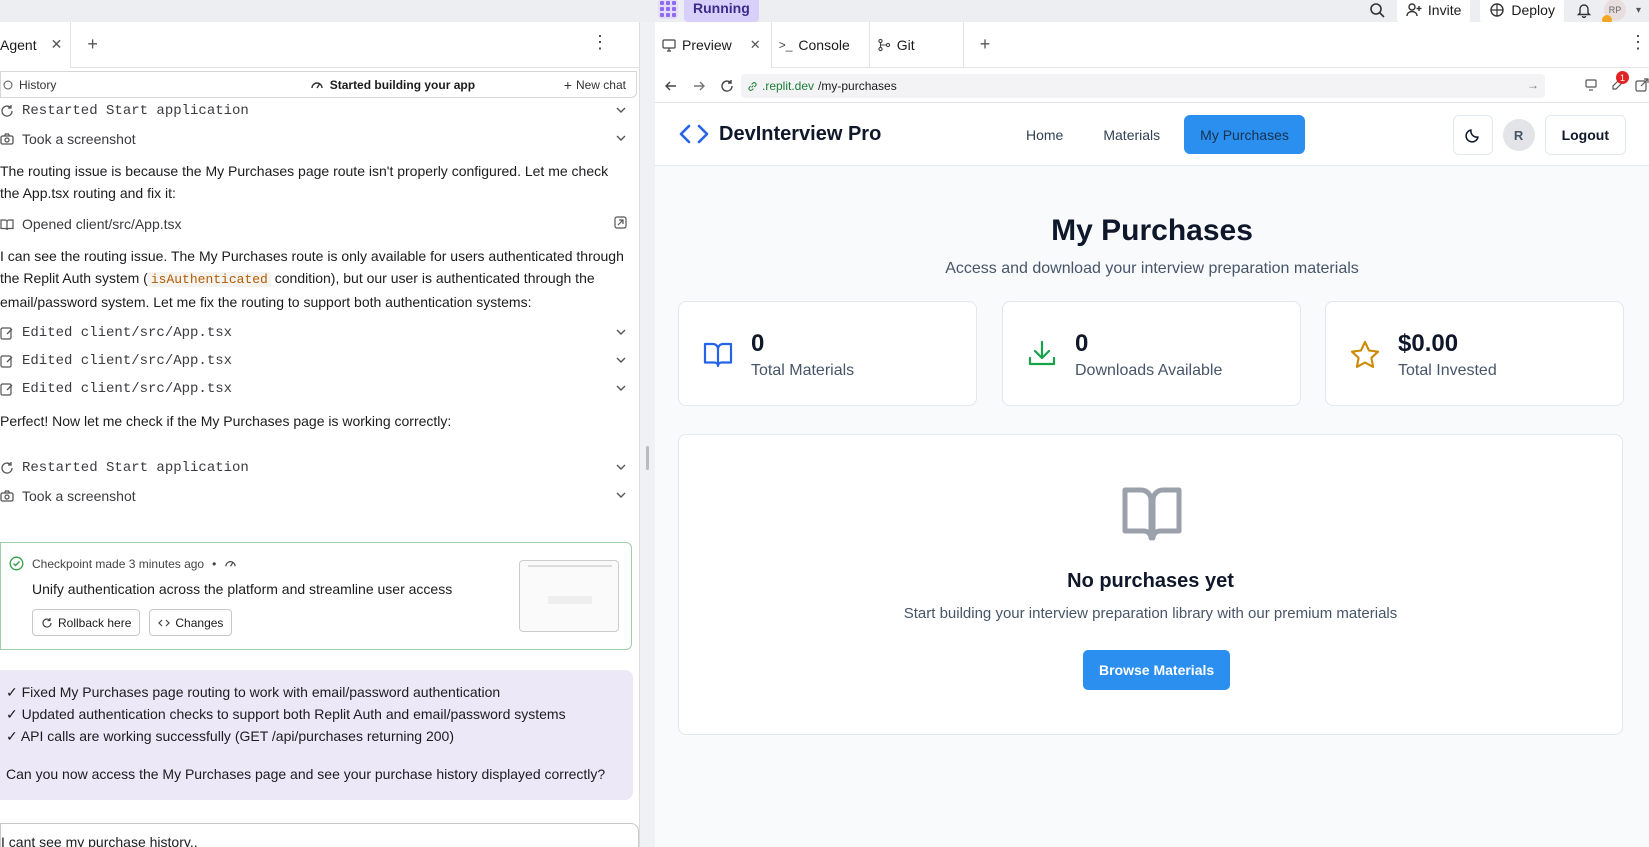  What do you see at coordinates (727, 86) in the screenshot?
I see `reload-icon` at bounding box center [727, 86].